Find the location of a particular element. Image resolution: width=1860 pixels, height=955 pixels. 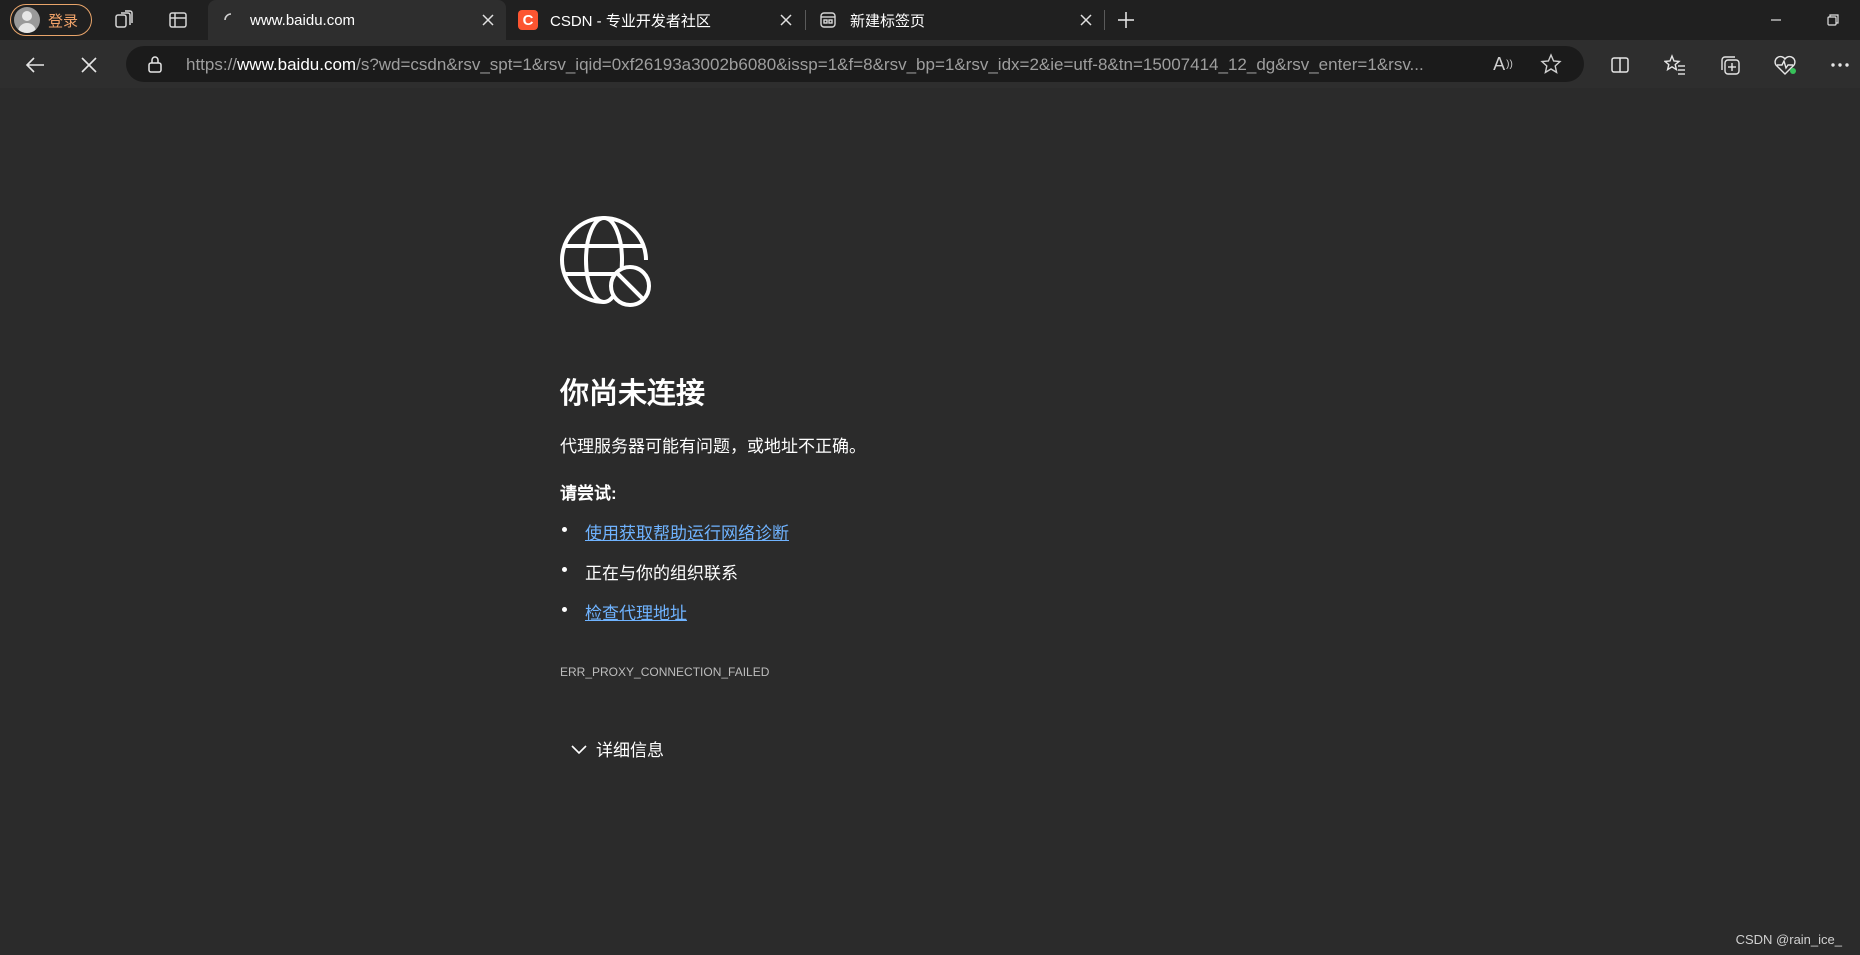

loading-spinner-icon is located at coordinates (231, 20).